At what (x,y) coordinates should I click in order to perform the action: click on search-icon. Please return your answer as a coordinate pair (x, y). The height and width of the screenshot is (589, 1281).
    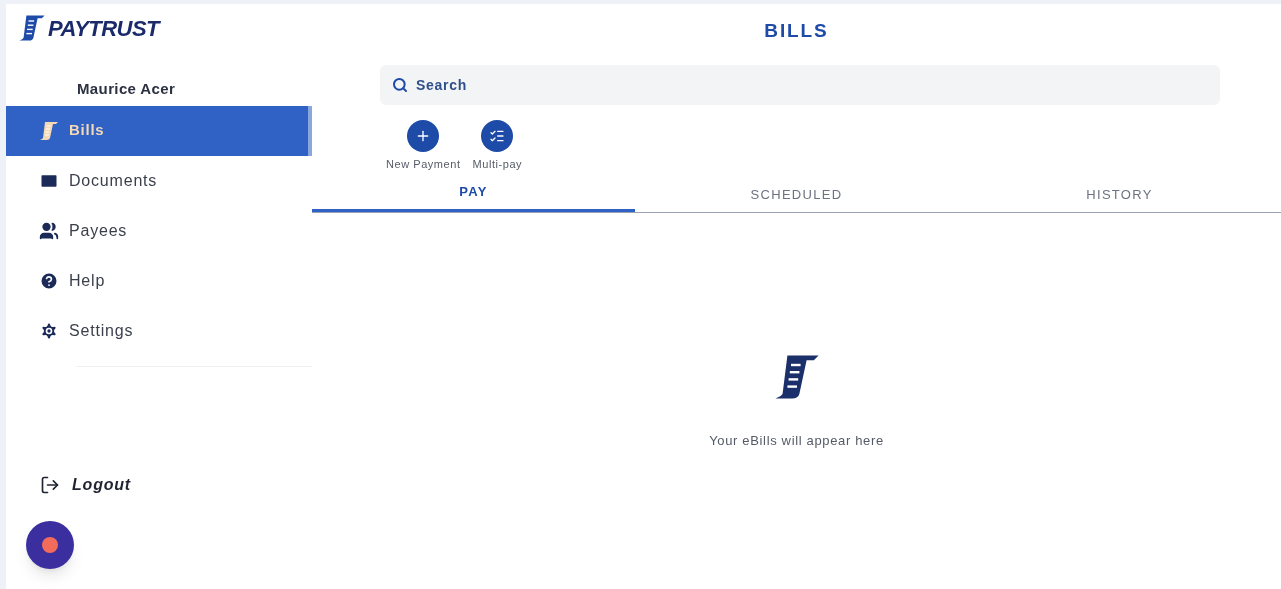
    Looking at the image, I should click on (400, 84).